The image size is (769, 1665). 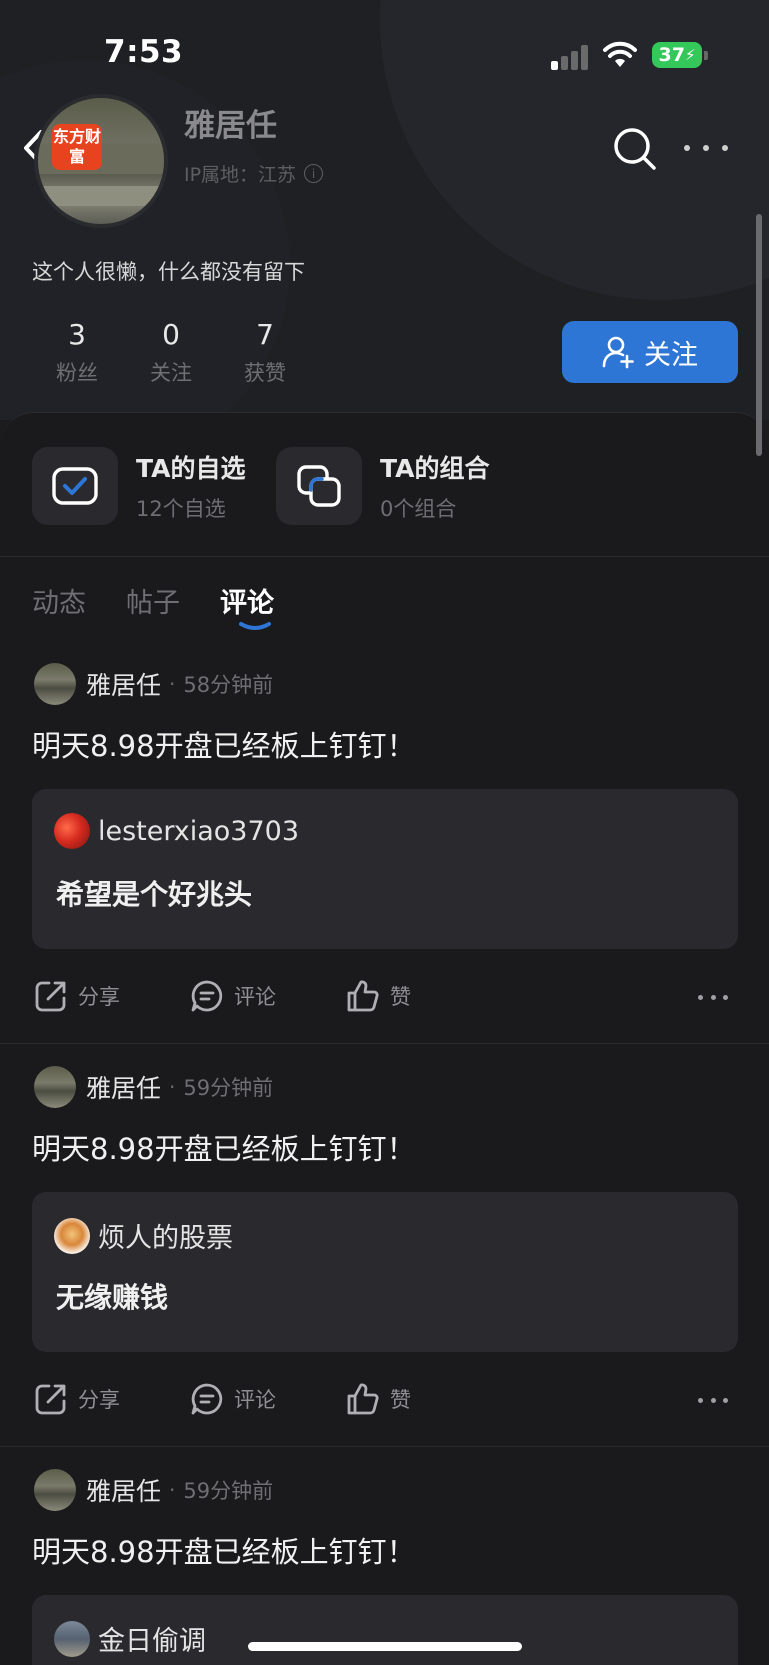 What do you see at coordinates (385, 1272) in the screenshot?
I see `quoted-post: 烦人的股票 无缘赚钱` at bounding box center [385, 1272].